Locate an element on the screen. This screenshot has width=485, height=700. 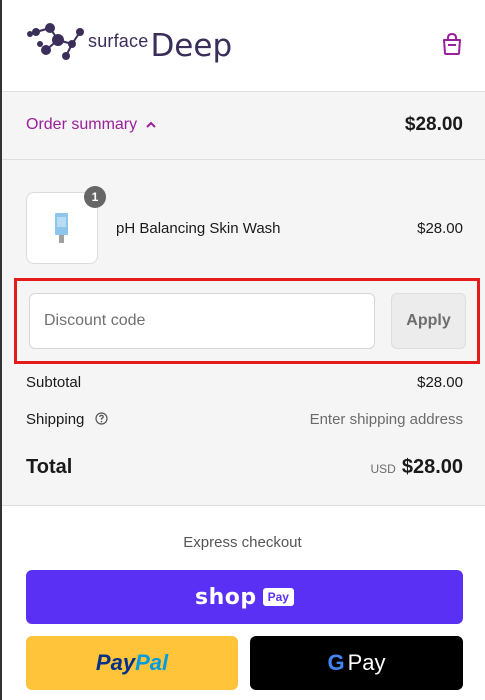
product-price: $28.00 is located at coordinates (440, 228).